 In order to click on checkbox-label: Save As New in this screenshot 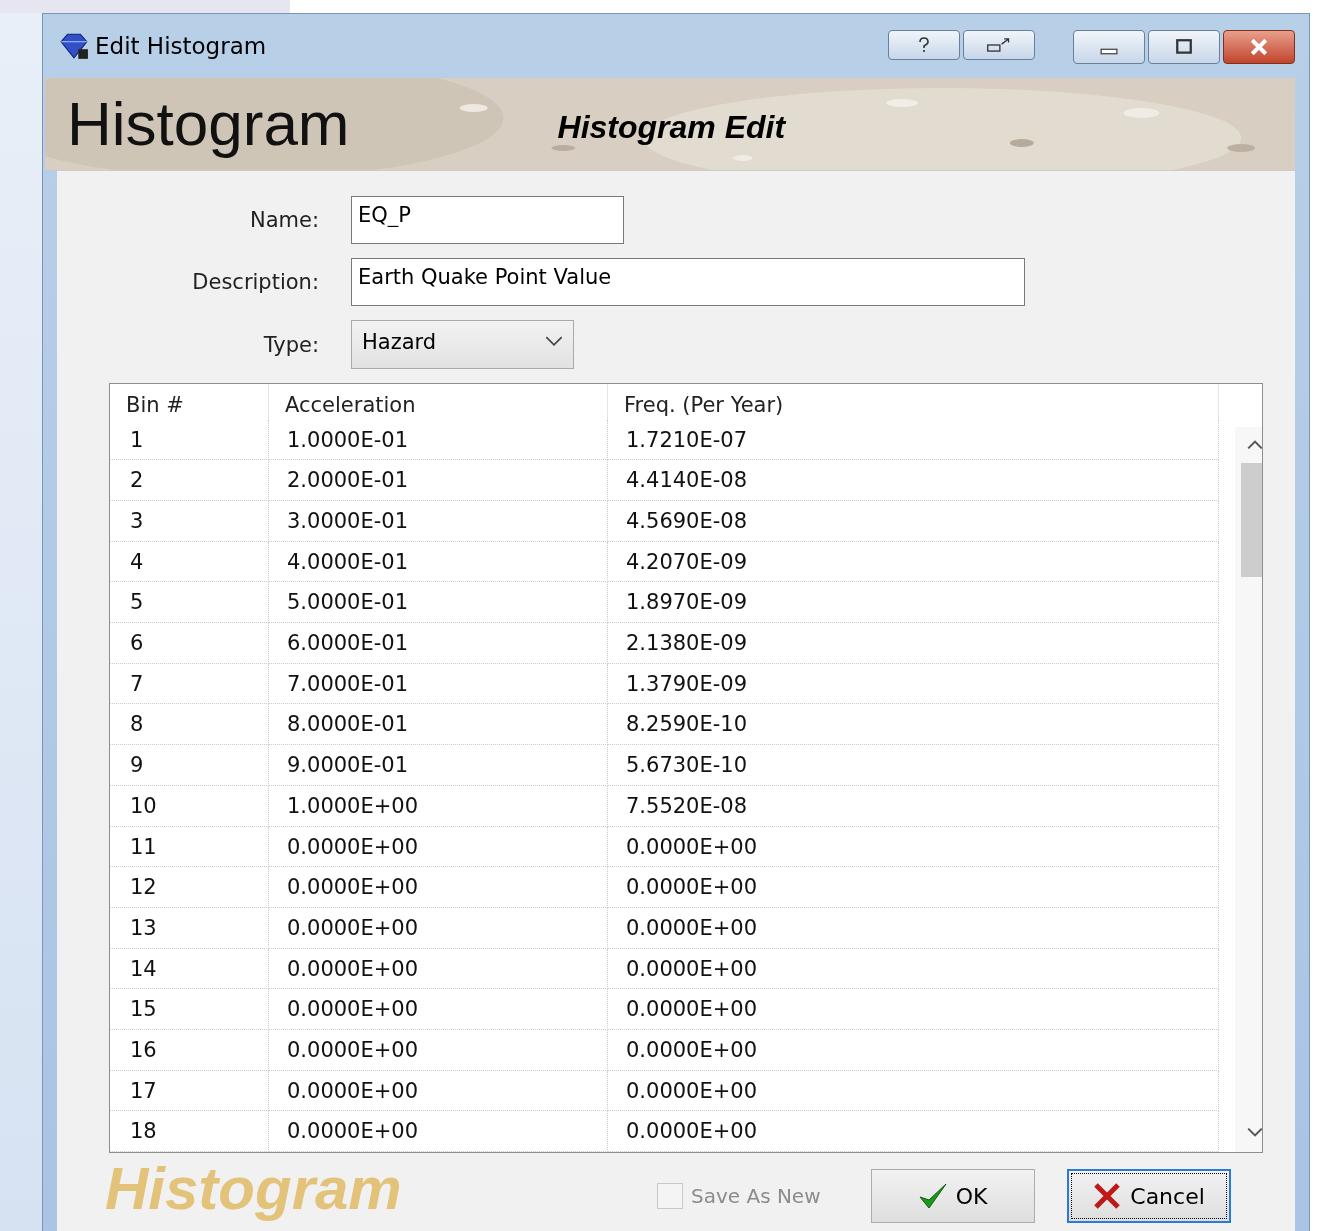, I will do `click(756, 1196)`.